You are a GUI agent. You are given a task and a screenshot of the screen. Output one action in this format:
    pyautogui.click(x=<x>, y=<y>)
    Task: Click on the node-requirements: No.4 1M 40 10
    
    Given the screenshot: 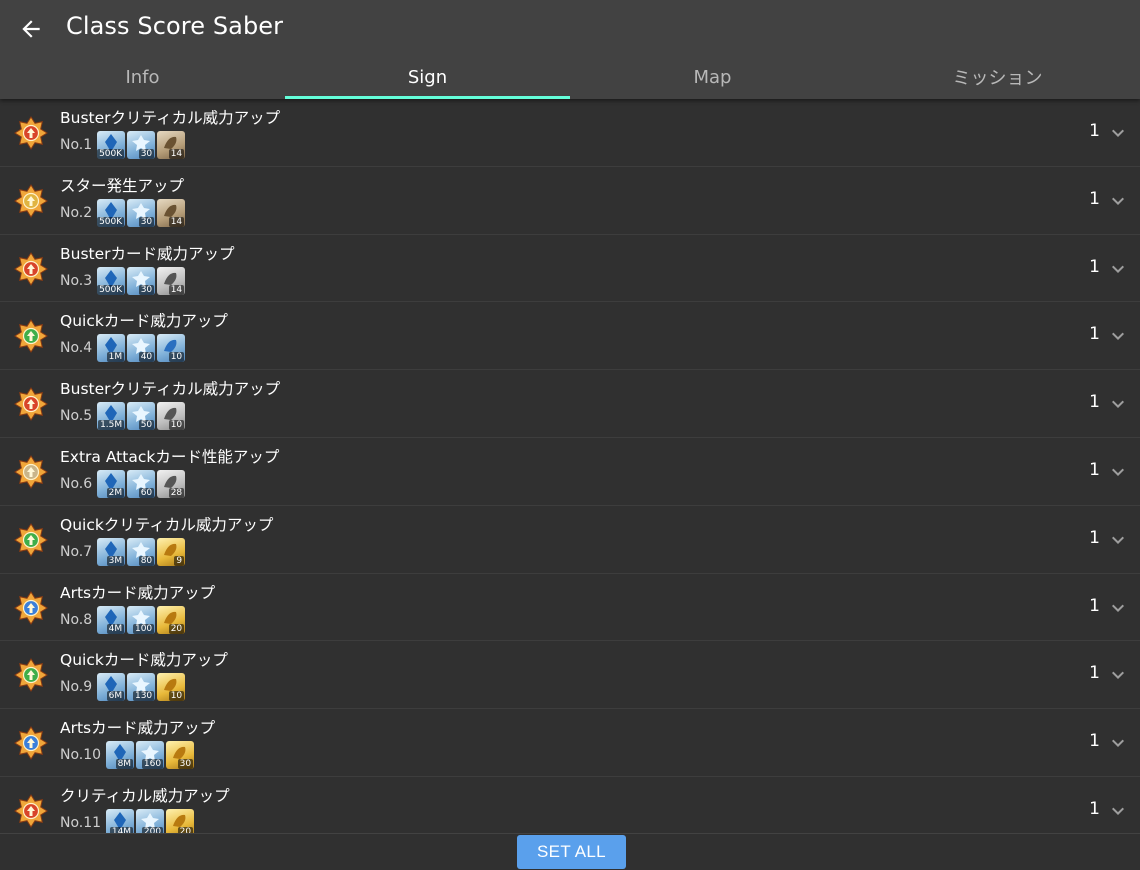 What is the action you would take?
    pyautogui.click(x=123, y=348)
    